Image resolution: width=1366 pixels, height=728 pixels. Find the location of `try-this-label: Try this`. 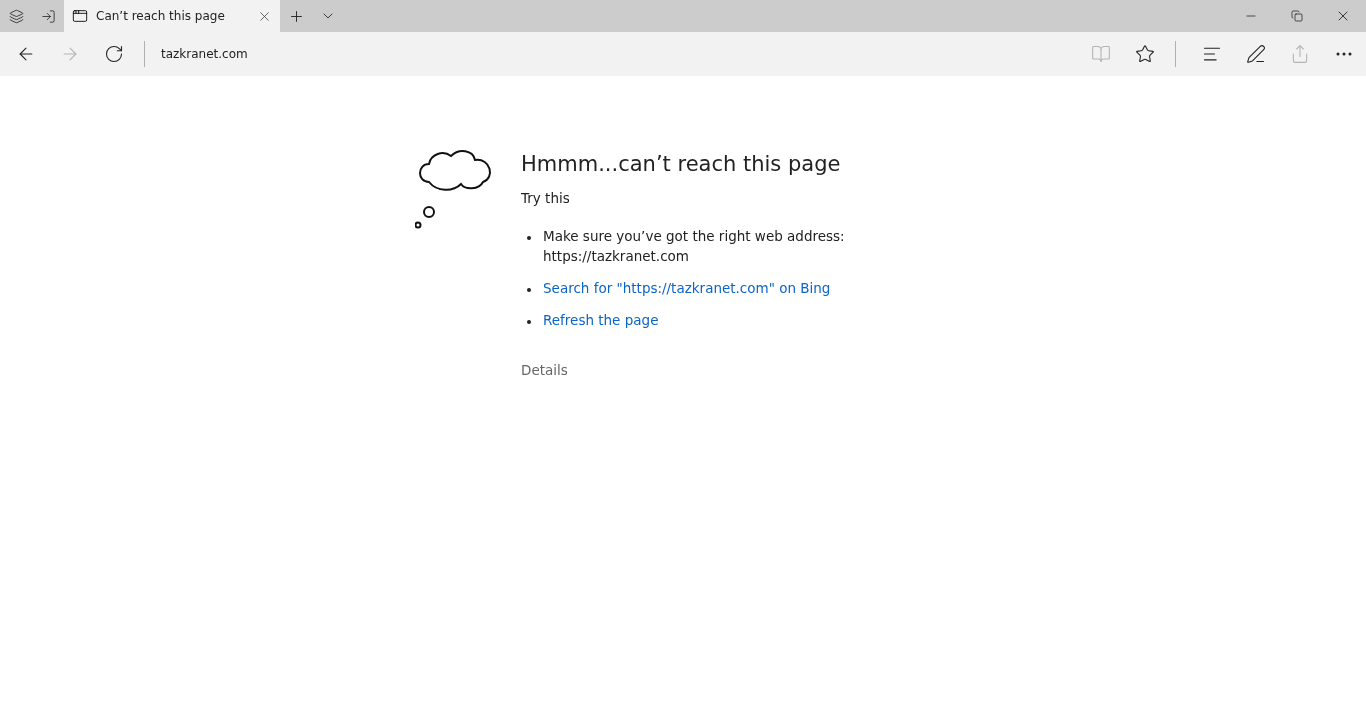

try-this-label: Try this is located at coordinates (546, 198).